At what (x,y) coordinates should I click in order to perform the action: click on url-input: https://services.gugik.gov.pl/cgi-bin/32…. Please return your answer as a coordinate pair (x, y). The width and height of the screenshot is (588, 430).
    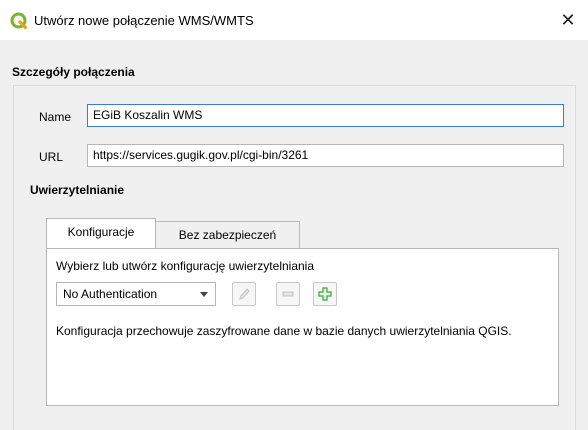
    Looking at the image, I should click on (325, 155).